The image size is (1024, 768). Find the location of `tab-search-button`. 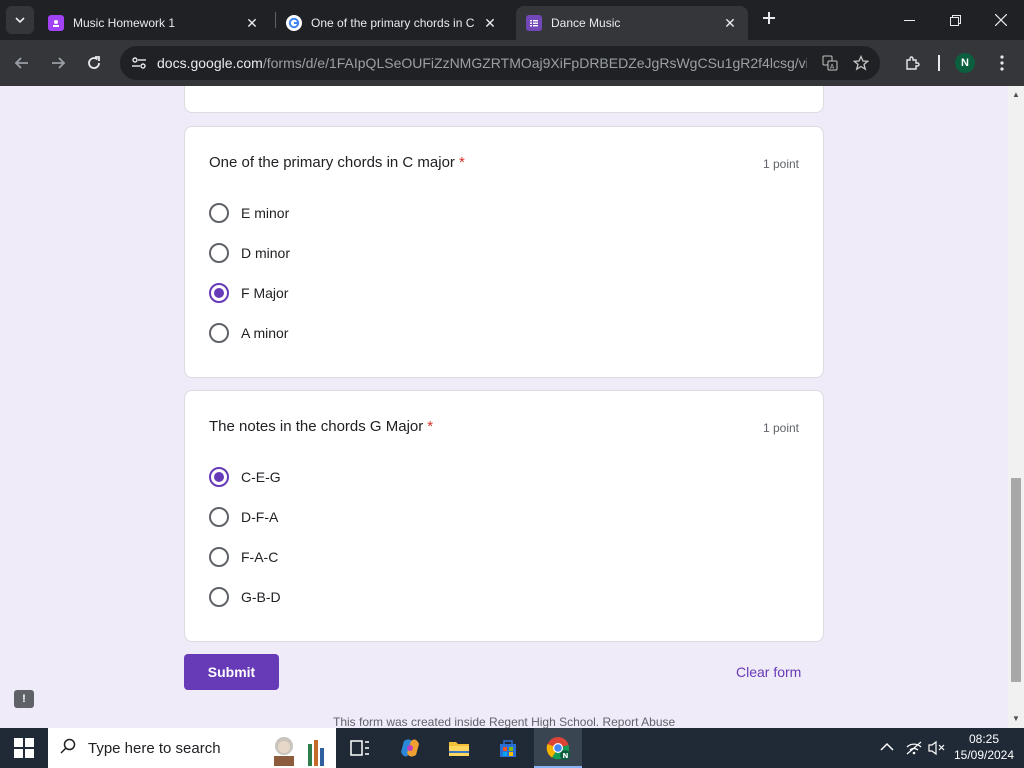

tab-search-button is located at coordinates (20, 20).